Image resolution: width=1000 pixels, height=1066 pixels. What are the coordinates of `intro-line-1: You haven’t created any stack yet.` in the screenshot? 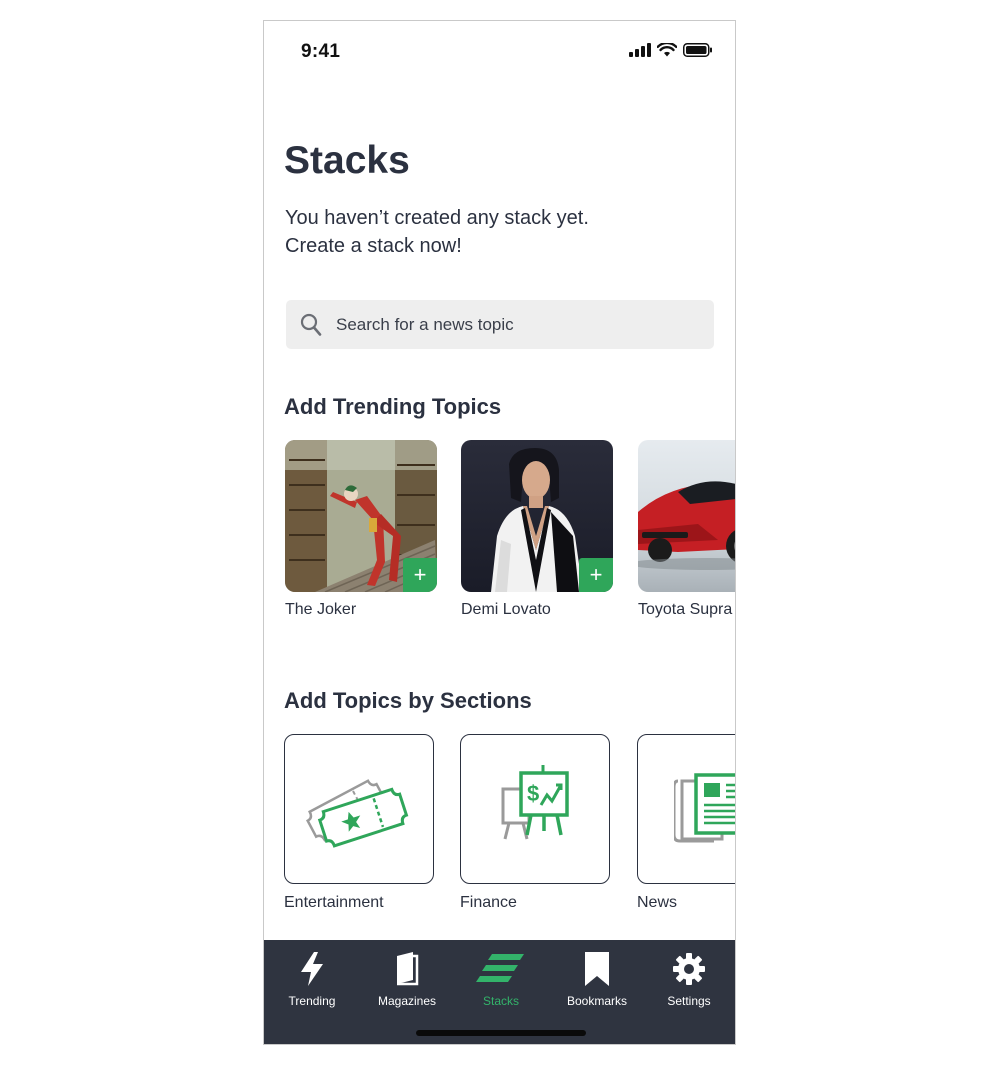 It's located at (437, 218).